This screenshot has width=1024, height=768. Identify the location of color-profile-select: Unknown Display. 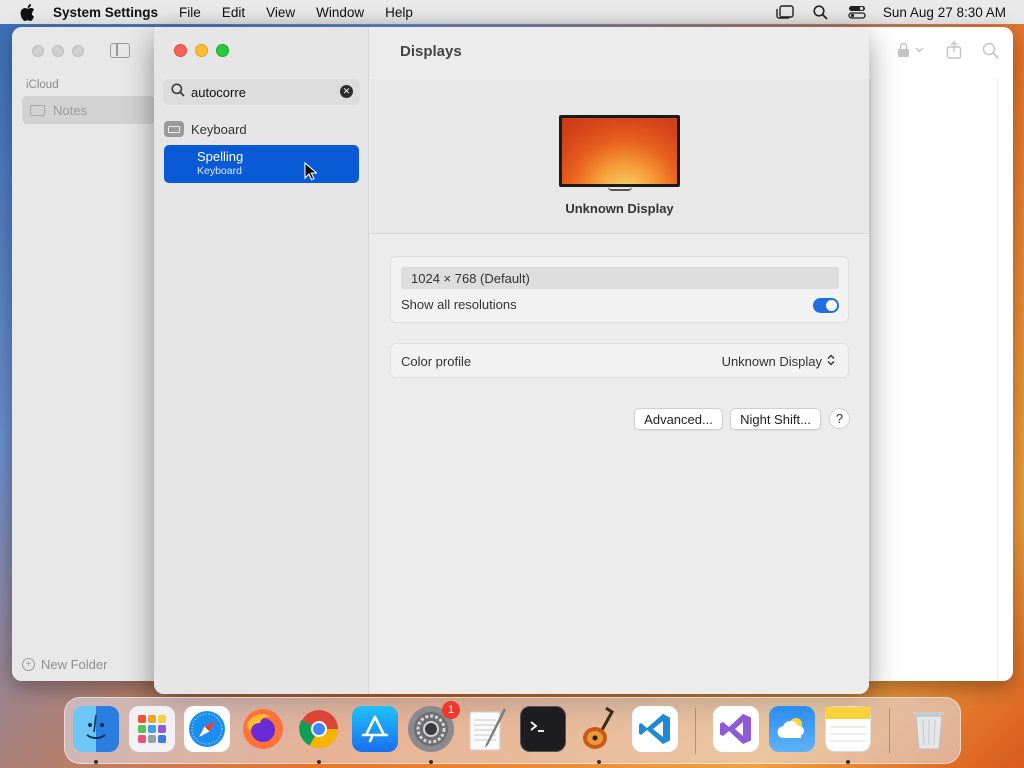
(779, 361).